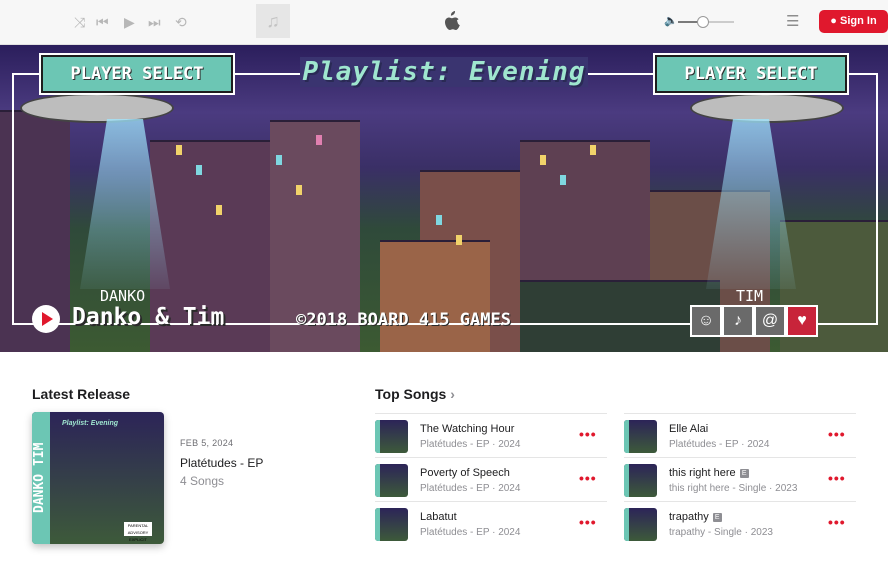 This screenshot has width=888, height=576. I want to click on tim-label: TIM, so click(750, 296).